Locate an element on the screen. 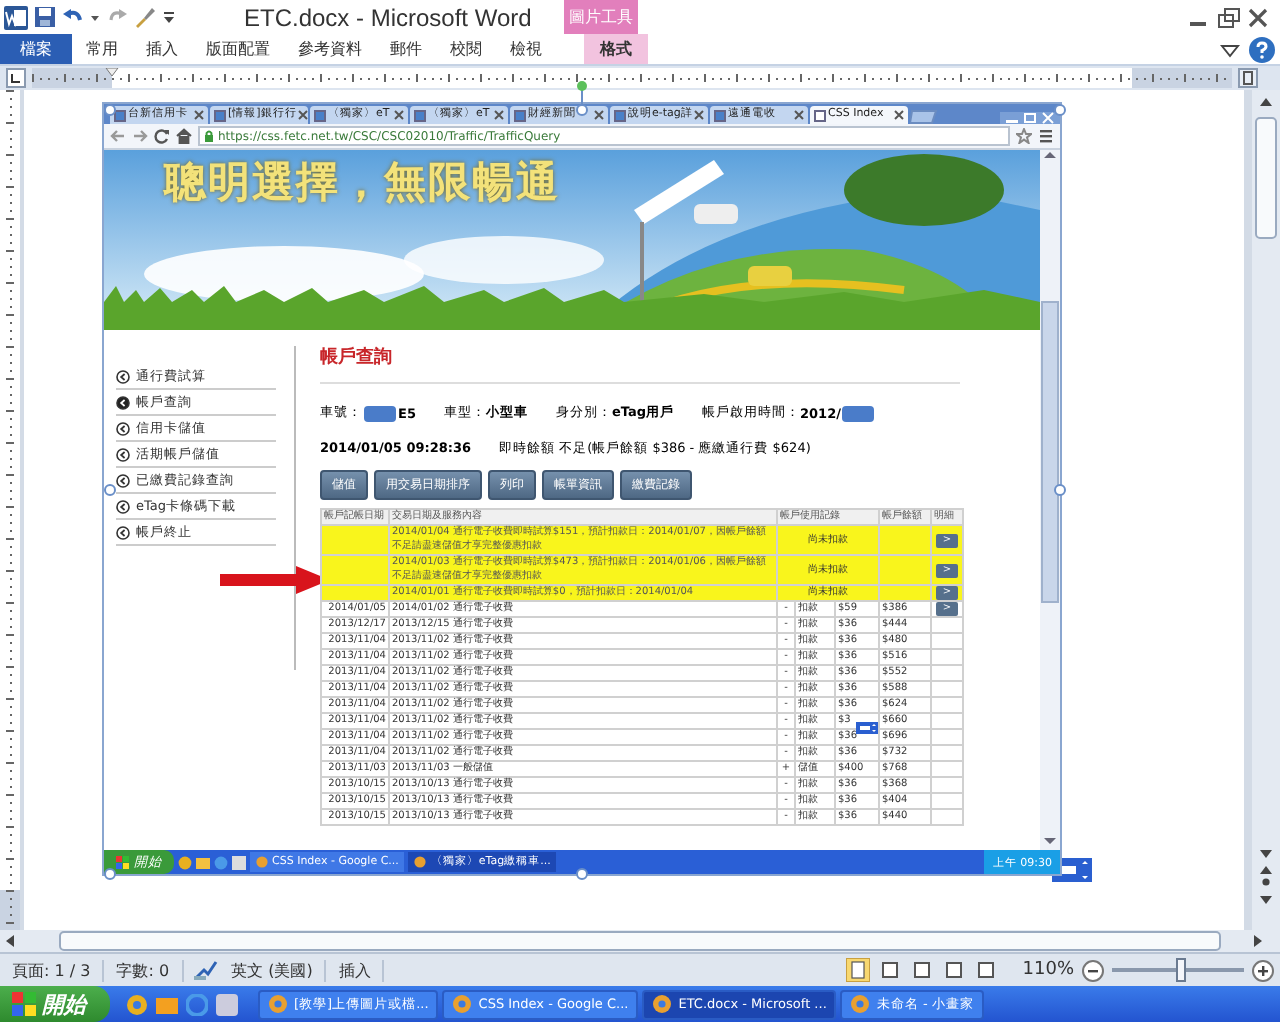 The height and width of the screenshot is (1024, 1280). home-icon is located at coordinates (184, 136).